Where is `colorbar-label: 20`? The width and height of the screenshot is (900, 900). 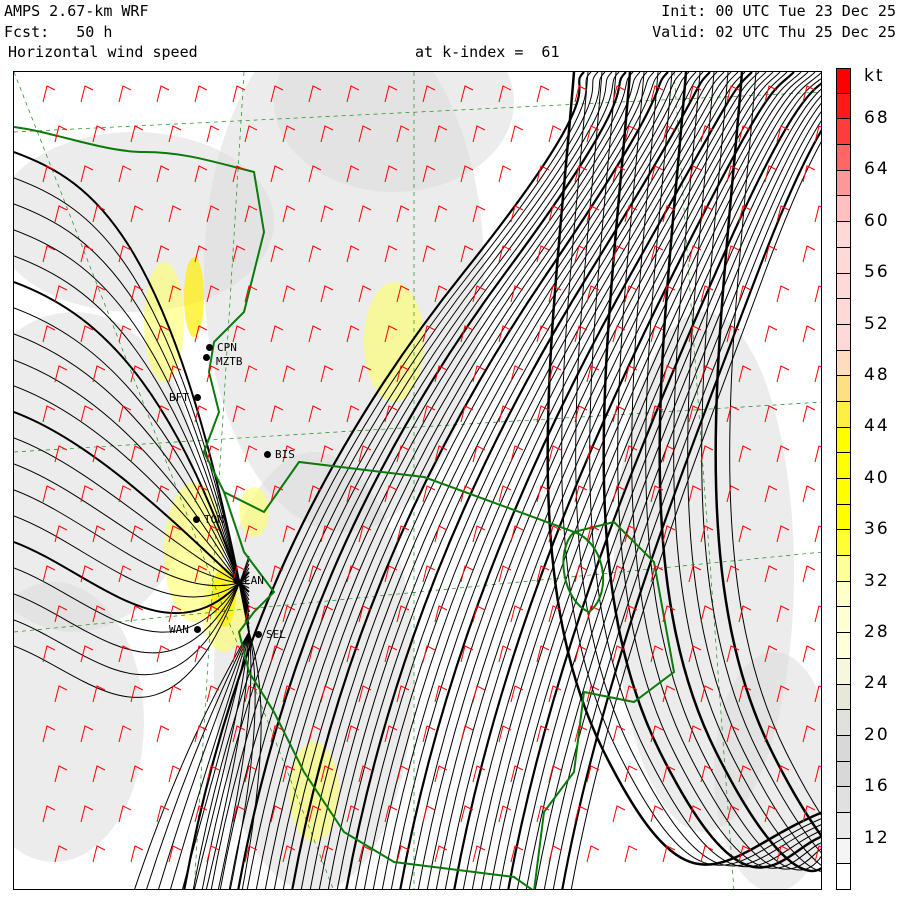
colorbar-label: 20 is located at coordinates (877, 734).